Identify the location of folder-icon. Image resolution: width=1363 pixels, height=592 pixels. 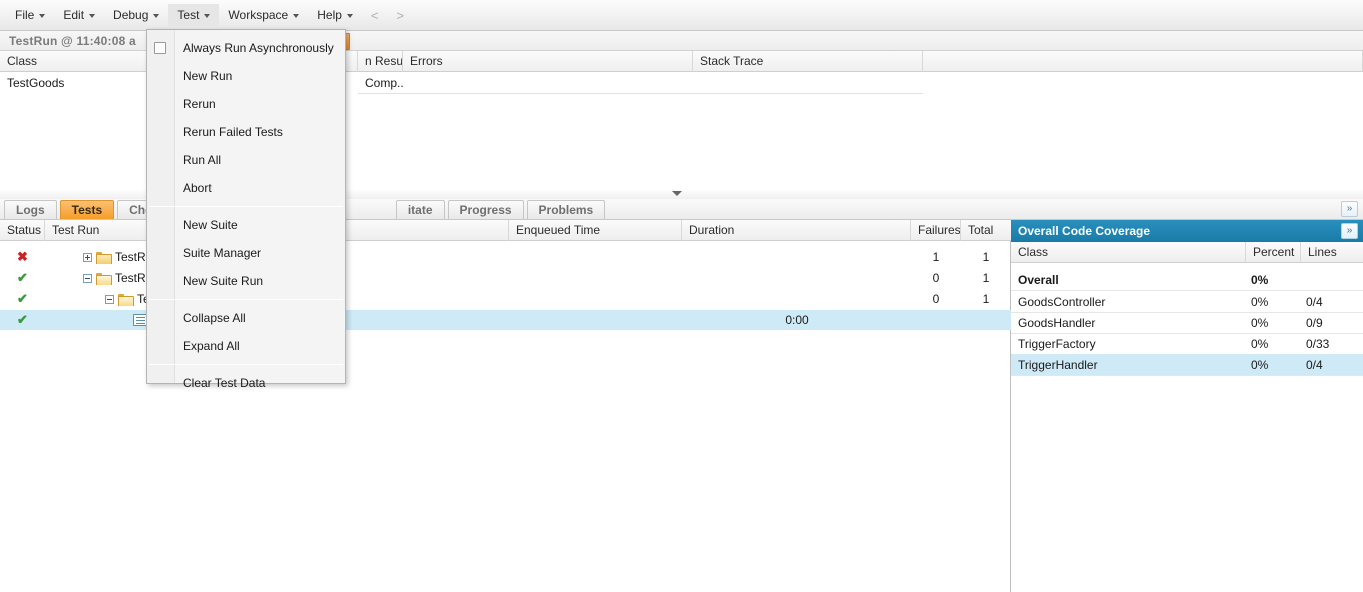
(104, 257).